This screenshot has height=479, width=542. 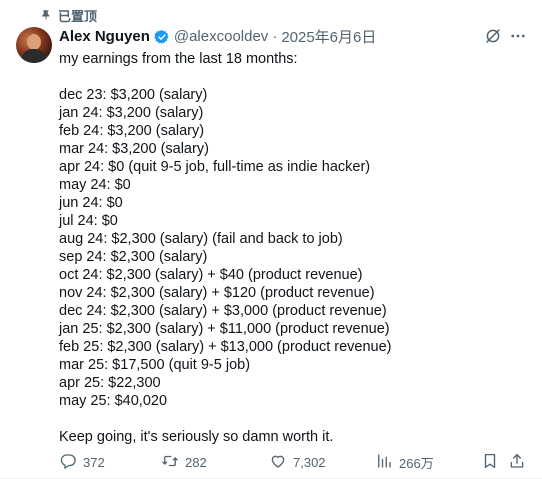 I want to click on views-button: 266万, so click(x=404, y=462).